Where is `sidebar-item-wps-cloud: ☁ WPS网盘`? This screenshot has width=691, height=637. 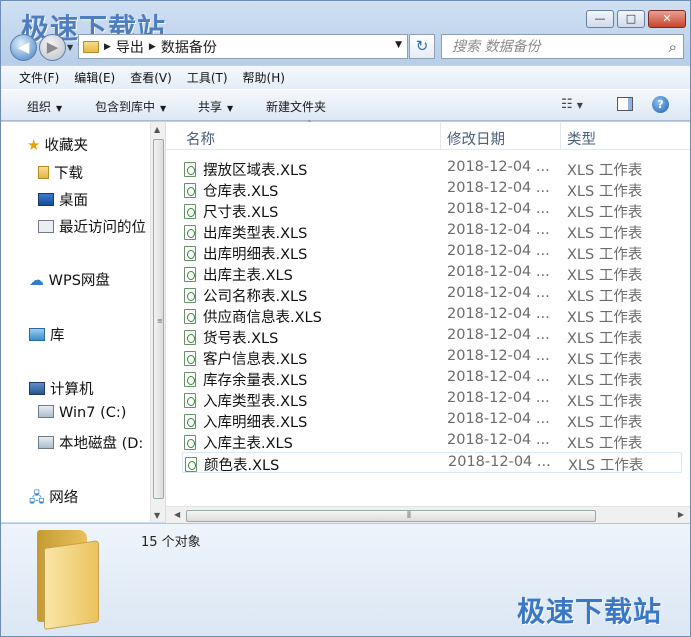
sidebar-item-wps-cloud: ☁ WPS网盘 is located at coordinates (69, 279).